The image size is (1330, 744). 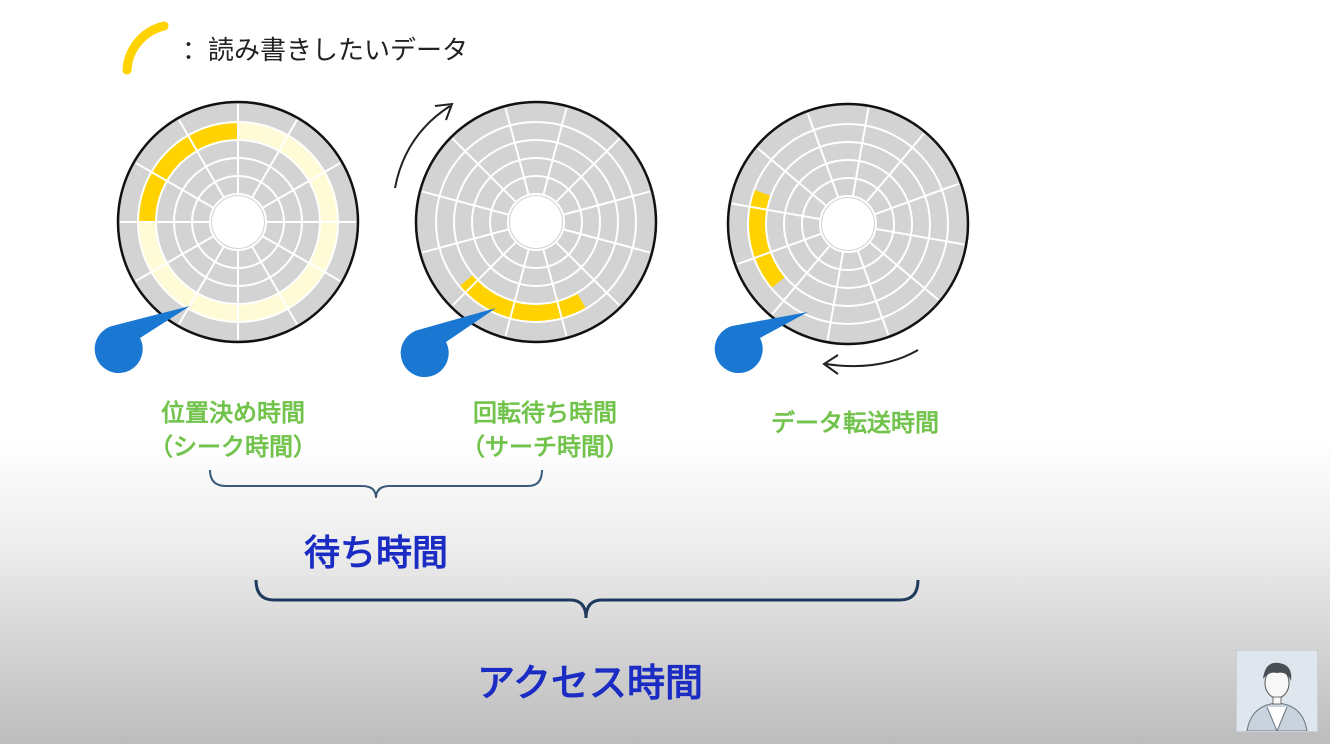 I want to click on rotation-wait-subtitle: （サーチ時間）, so click(x=545, y=447).